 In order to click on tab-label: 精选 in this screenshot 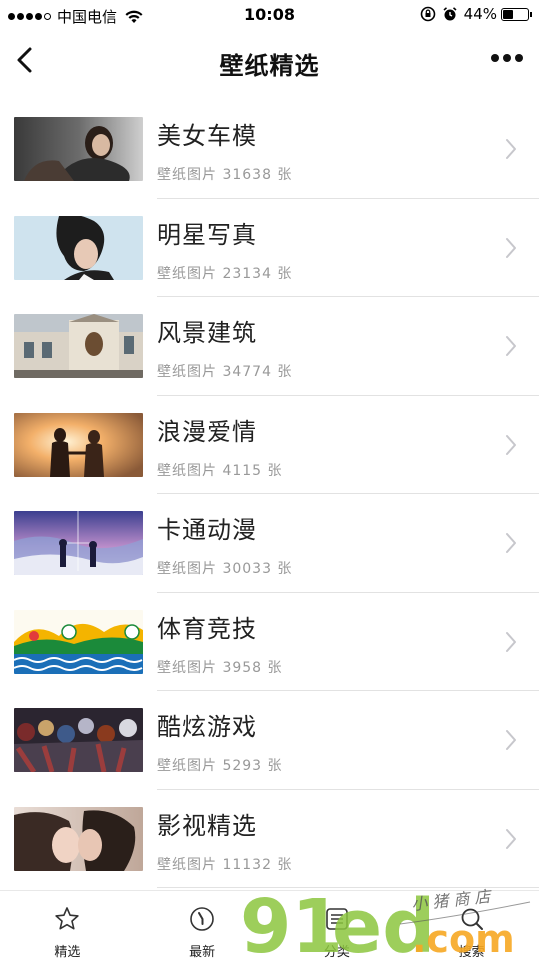, I will do `click(67, 952)`.